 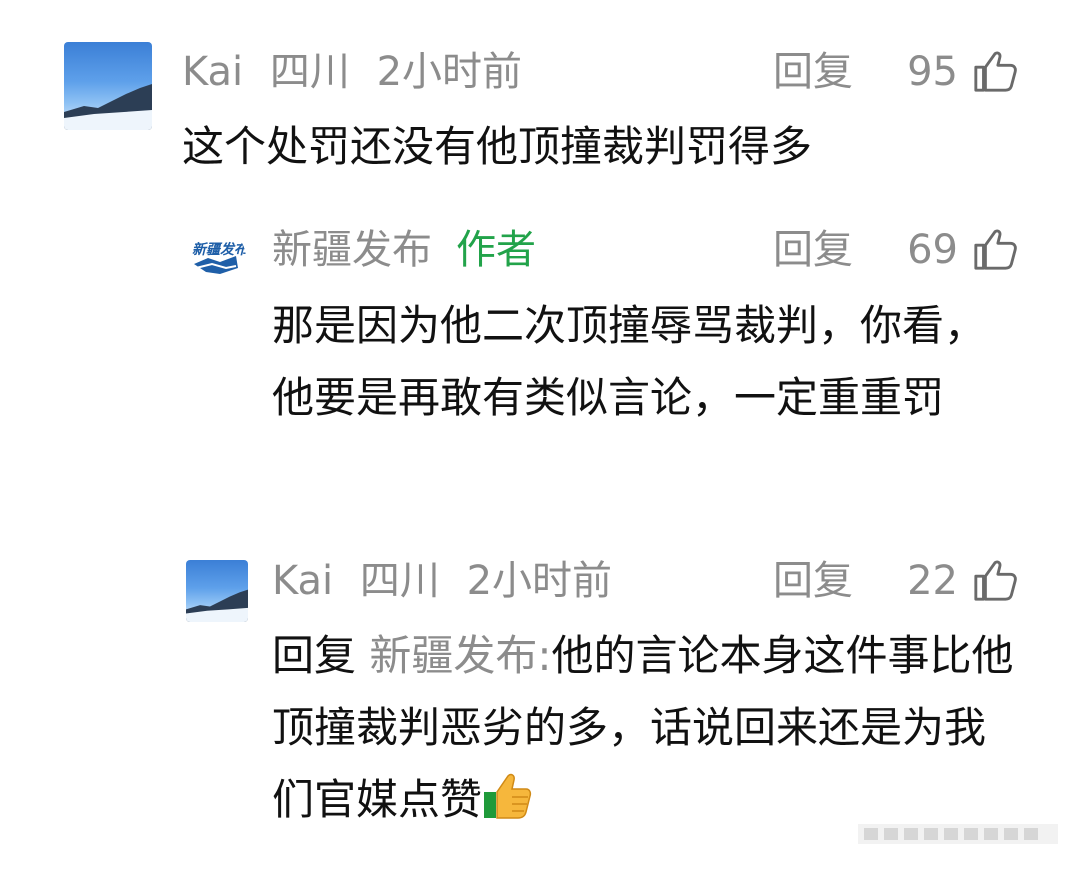 What do you see at coordinates (932, 581) in the screenshot?
I see `like-count: 22` at bounding box center [932, 581].